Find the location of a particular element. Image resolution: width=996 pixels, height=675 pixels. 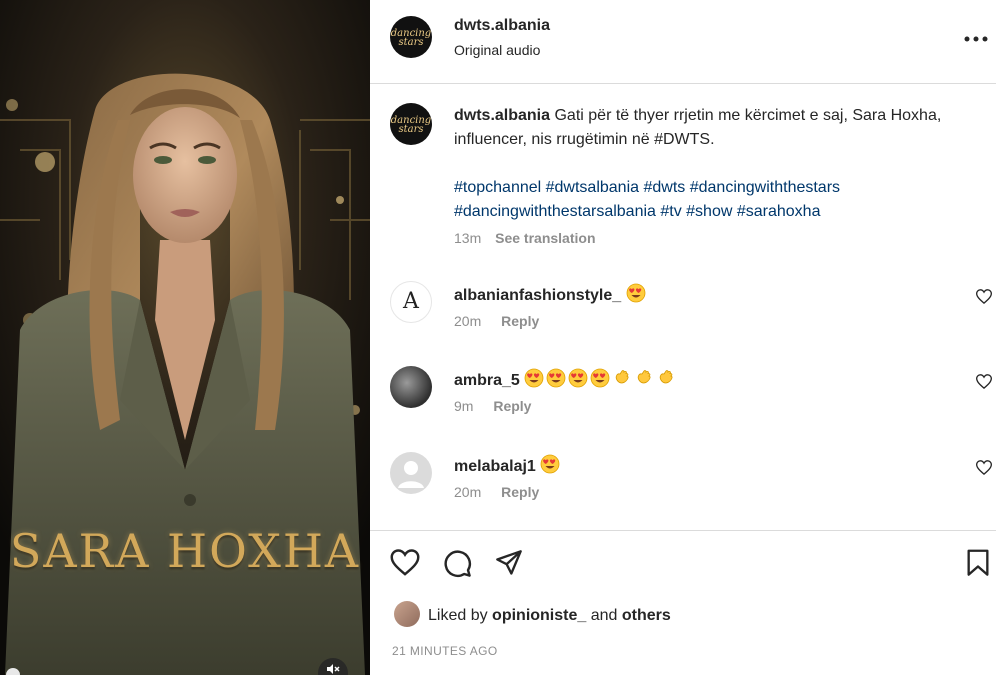

media-name-overlay: SARA HOXHA is located at coordinates (185, 551).